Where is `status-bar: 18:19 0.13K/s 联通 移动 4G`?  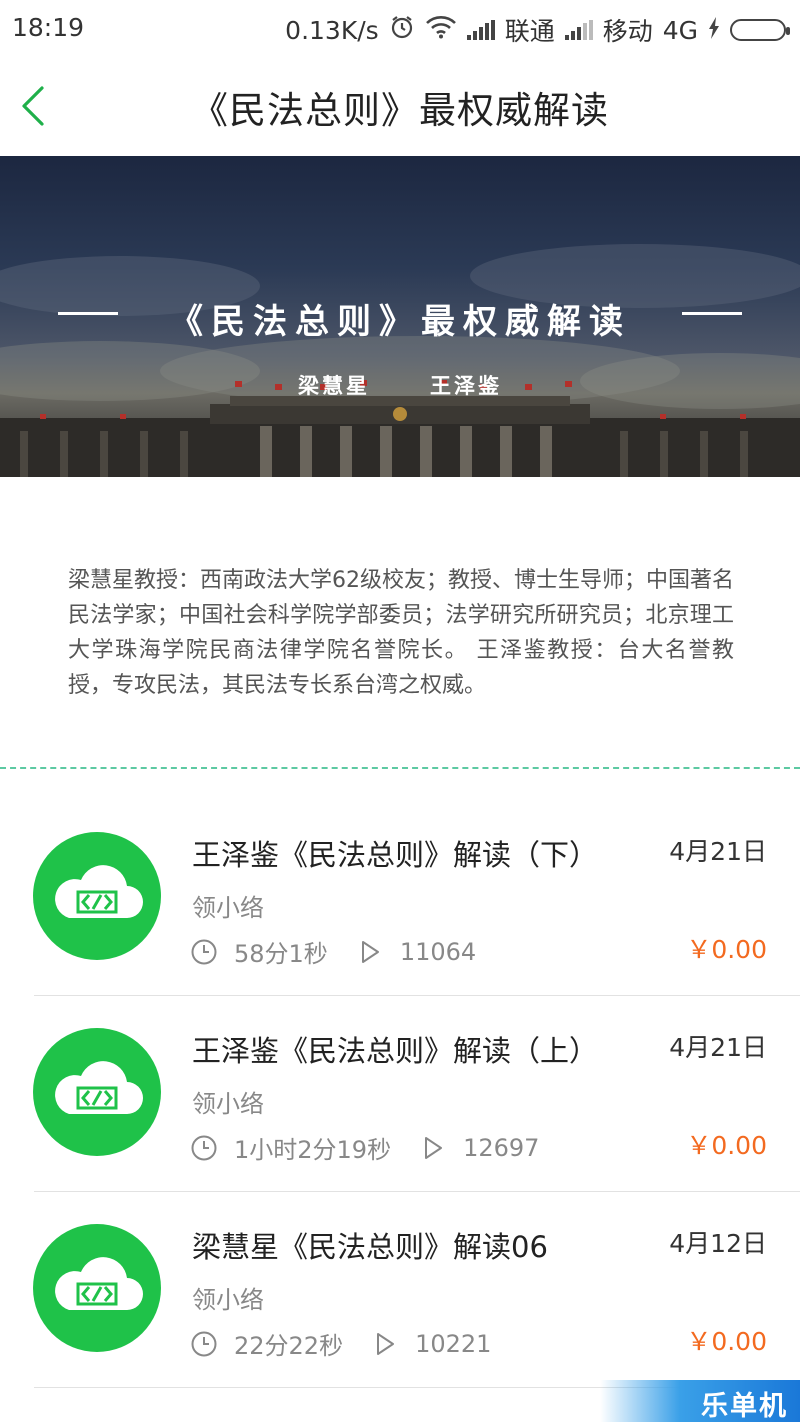 status-bar: 18:19 0.13K/s 联通 移动 4G is located at coordinates (400, 28).